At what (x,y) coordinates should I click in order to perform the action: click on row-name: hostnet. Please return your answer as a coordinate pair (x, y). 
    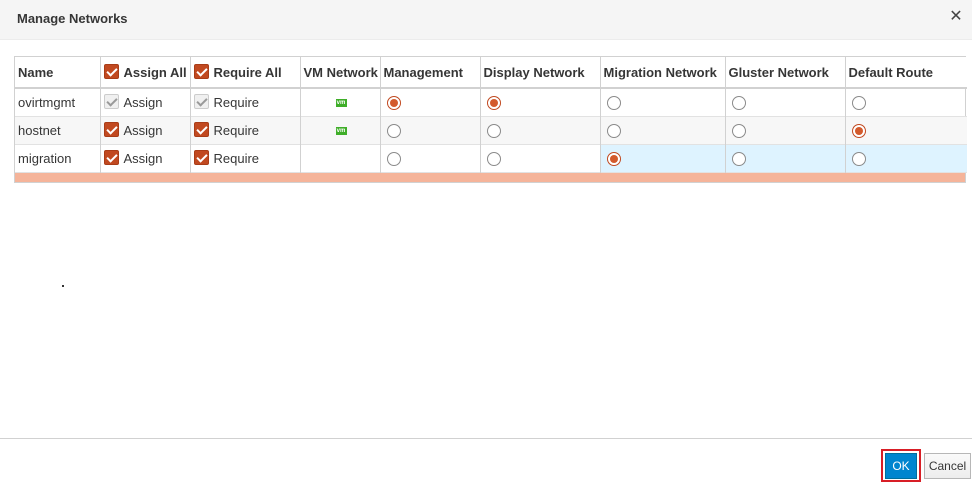
    Looking at the image, I should click on (58, 130).